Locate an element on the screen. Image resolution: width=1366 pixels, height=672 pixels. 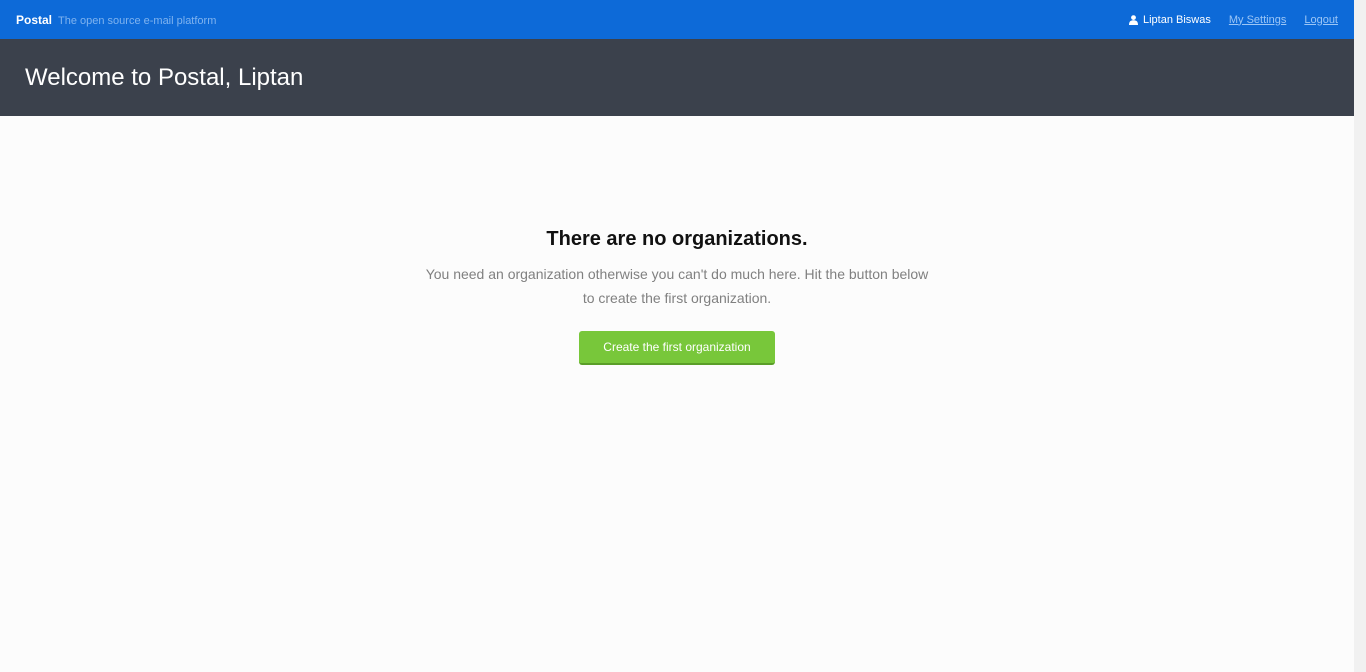
page-scrollbar is located at coordinates (1360, 336).